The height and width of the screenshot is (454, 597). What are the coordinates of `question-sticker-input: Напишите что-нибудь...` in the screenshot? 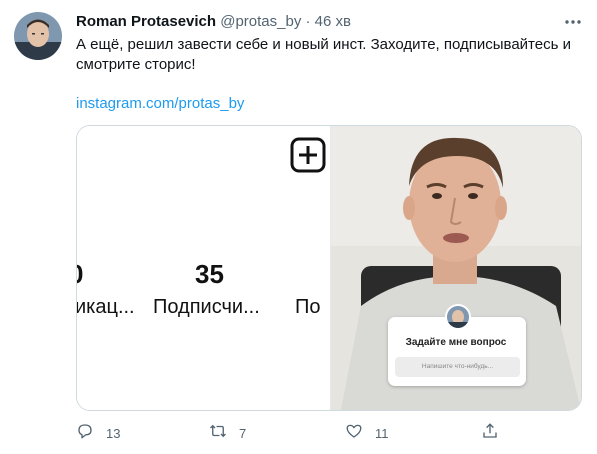 It's located at (457, 367).